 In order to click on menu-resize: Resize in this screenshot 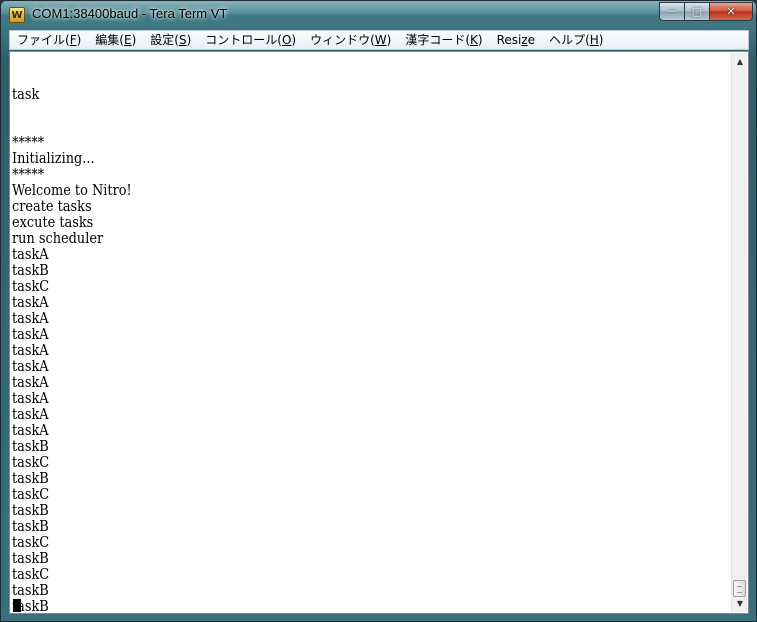, I will do `click(516, 40)`.